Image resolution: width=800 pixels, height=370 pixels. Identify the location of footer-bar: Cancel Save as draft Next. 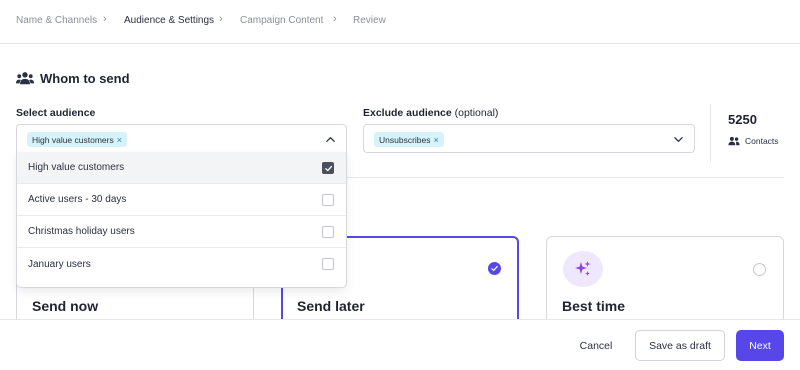
(400, 344).